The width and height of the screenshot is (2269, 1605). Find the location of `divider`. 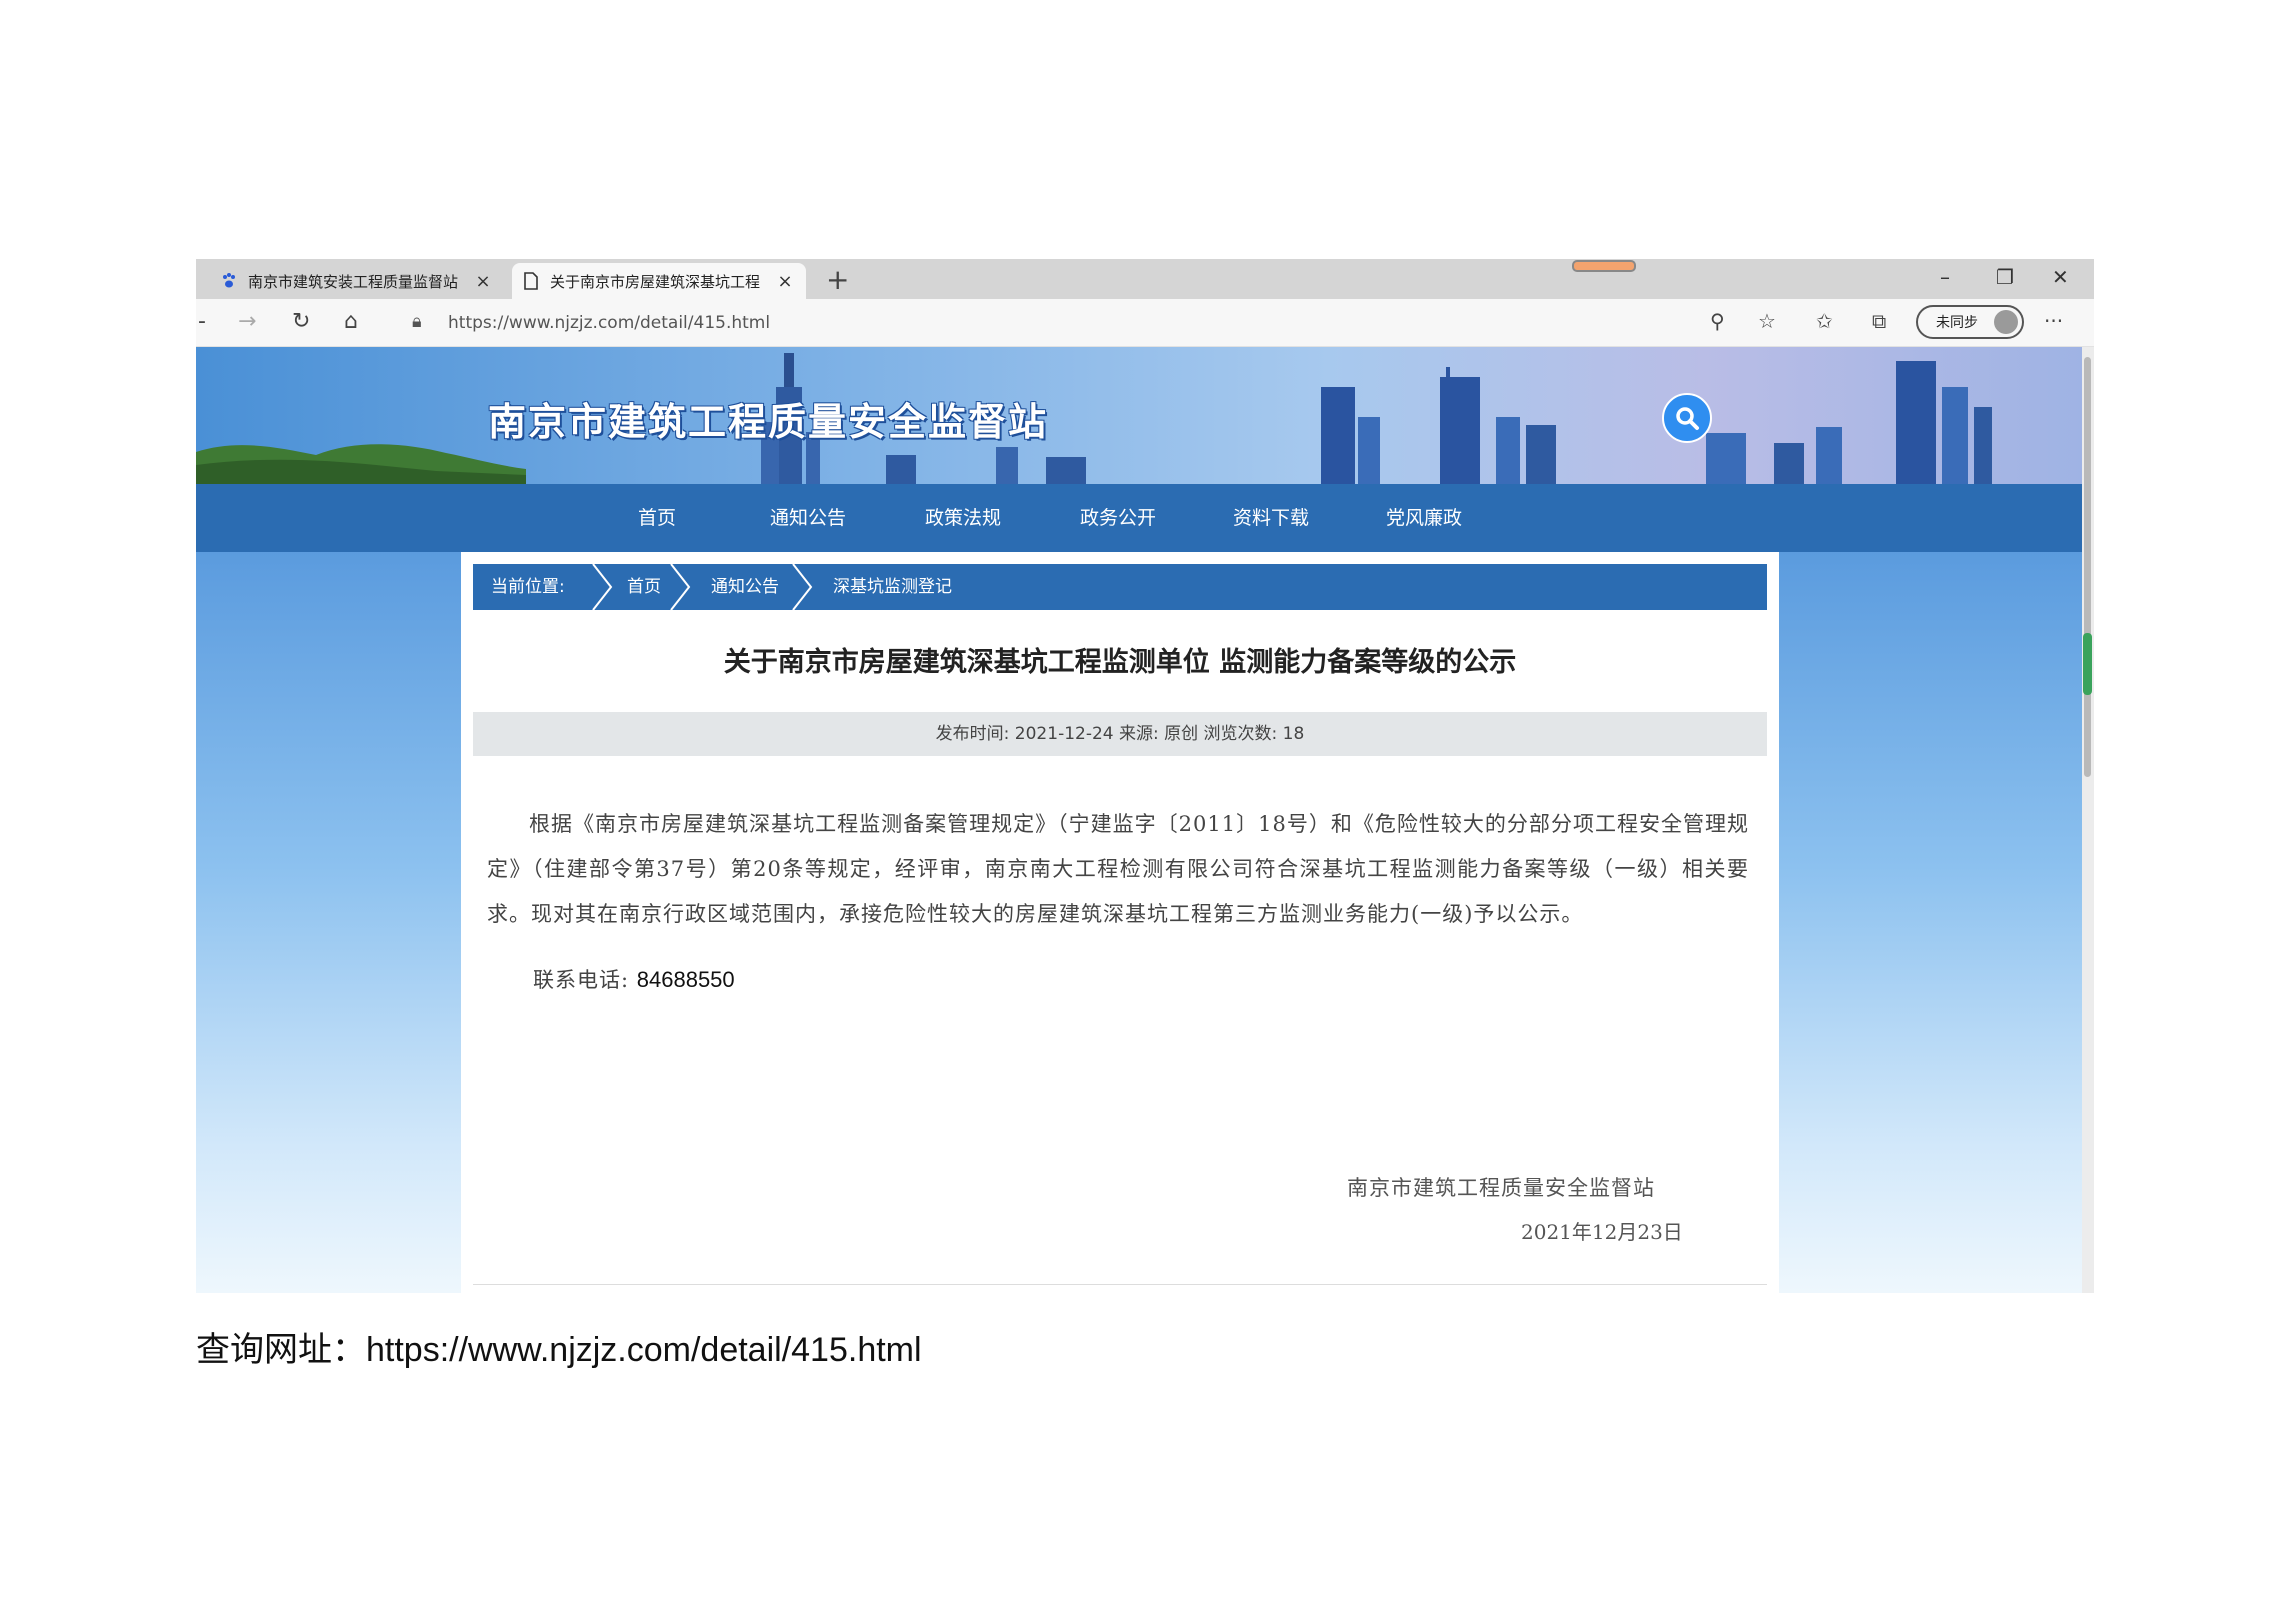

divider is located at coordinates (1120, 1284).